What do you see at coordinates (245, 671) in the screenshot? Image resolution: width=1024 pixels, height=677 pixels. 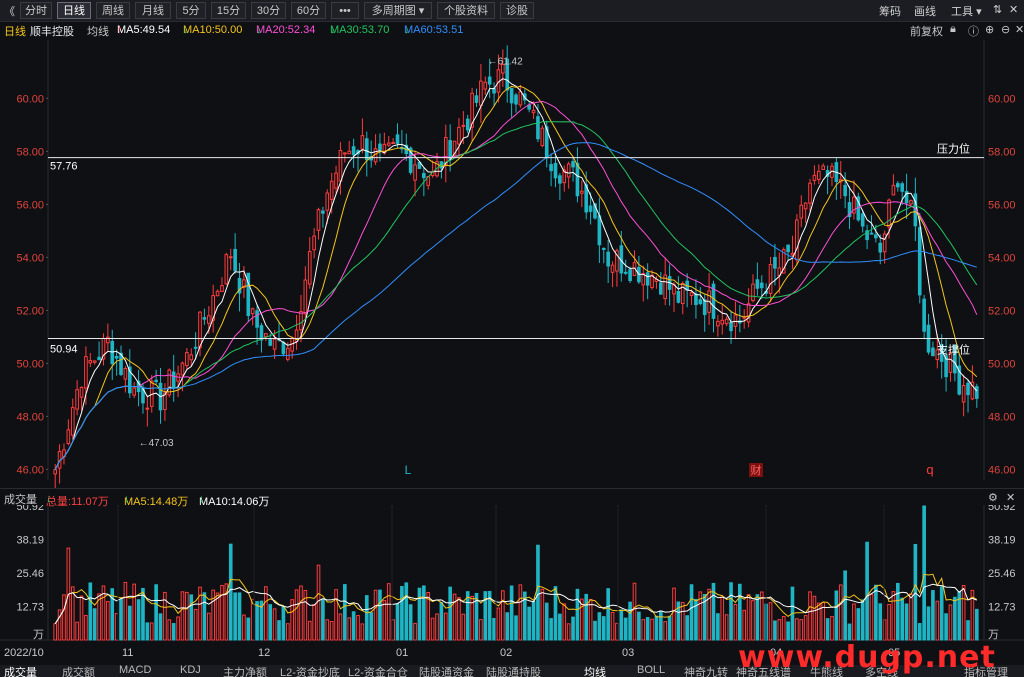 I see `tab-main-net: 主力净额` at bounding box center [245, 671].